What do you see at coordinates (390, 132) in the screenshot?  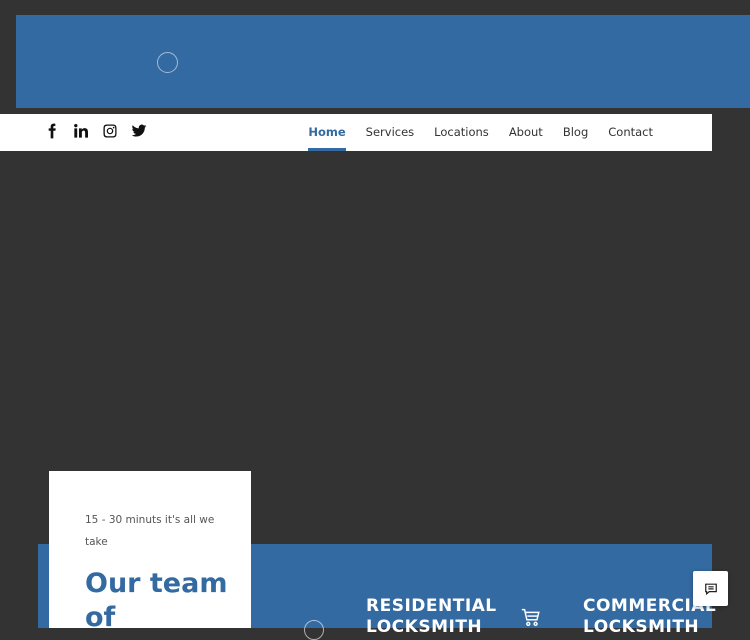 I see `nav-item-services: Services` at bounding box center [390, 132].